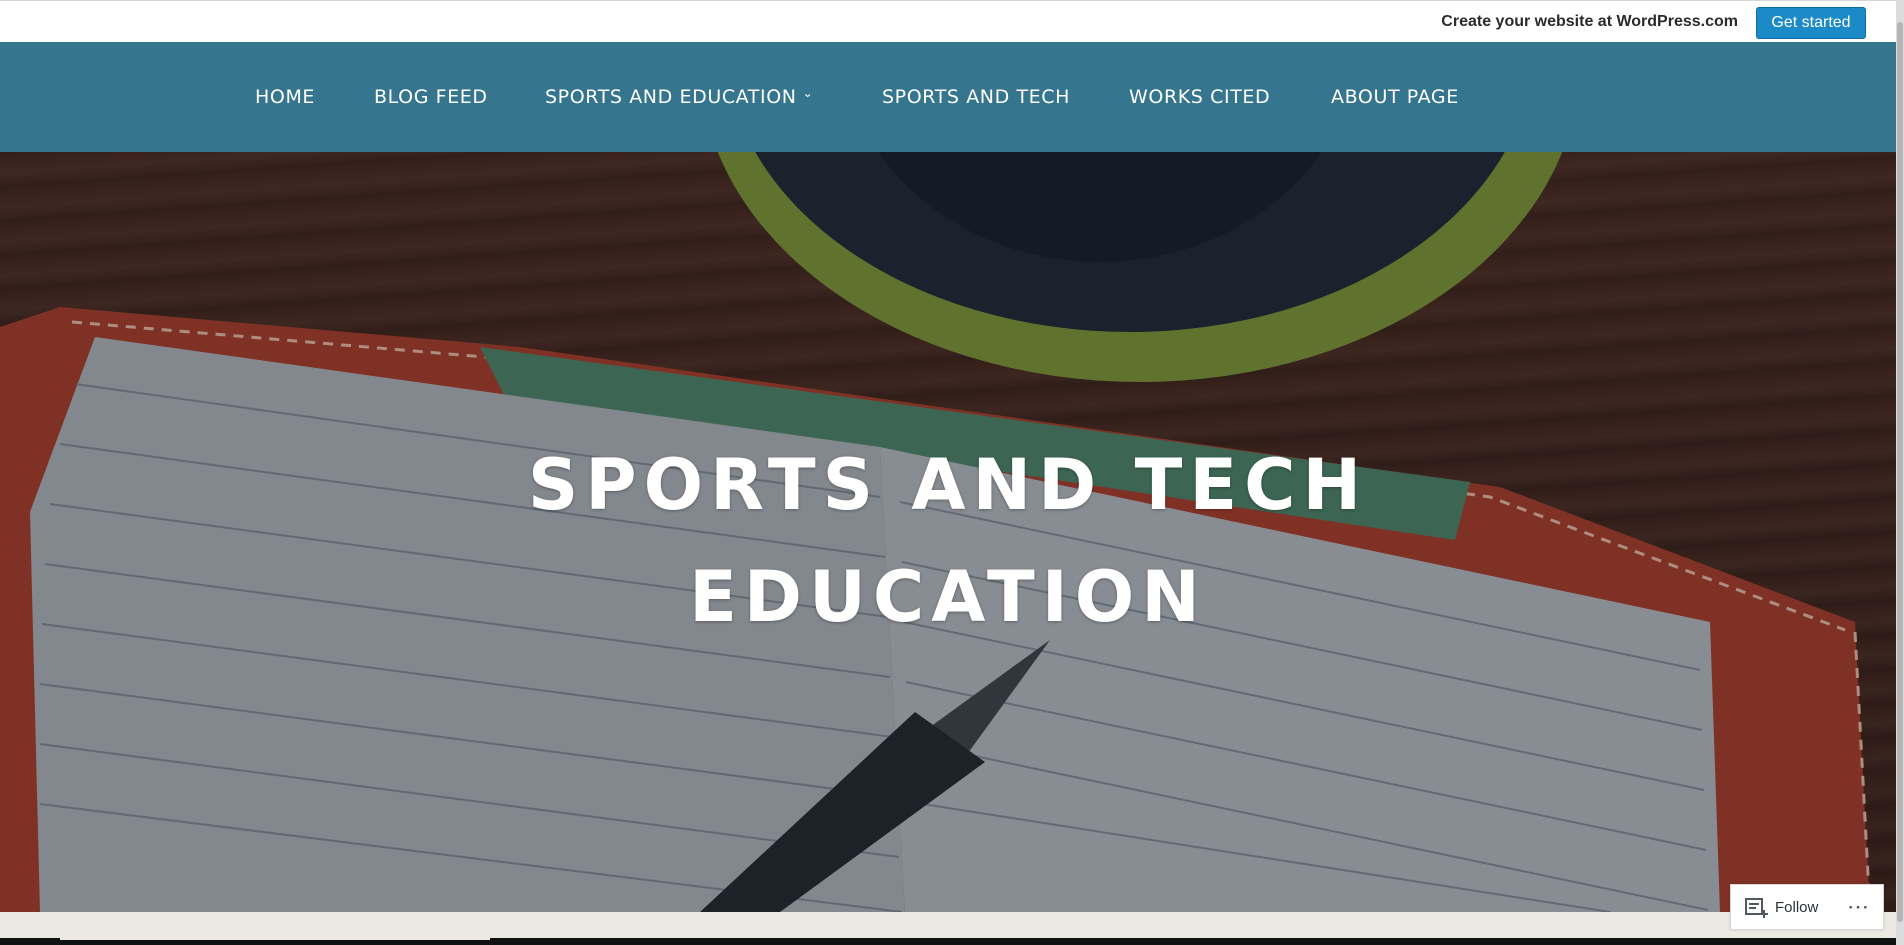 Image resolution: width=1904 pixels, height=945 pixels. I want to click on content-edge, so click(275, 939).